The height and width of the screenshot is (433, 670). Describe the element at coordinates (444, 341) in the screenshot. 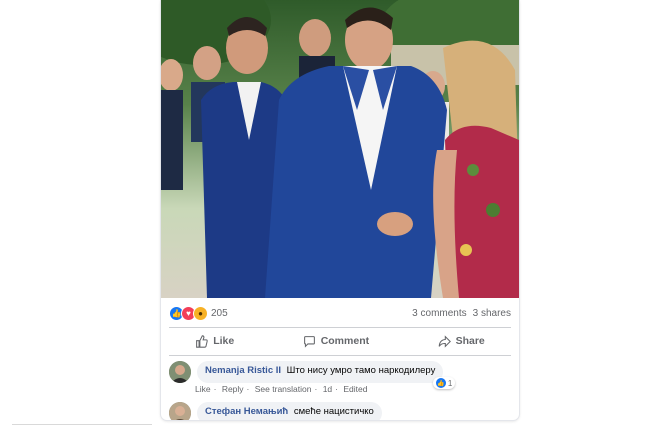

I see `share-arrow-icon` at that location.